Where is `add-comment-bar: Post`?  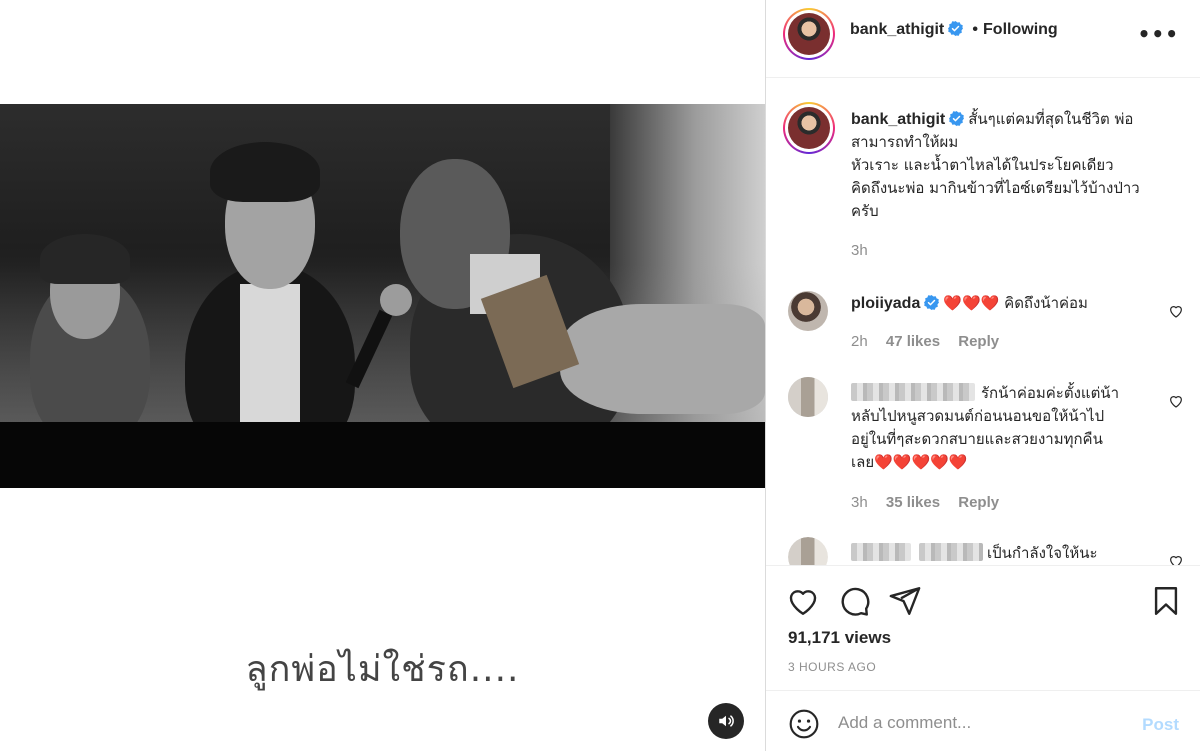
add-comment-bar: Post is located at coordinates (983, 720).